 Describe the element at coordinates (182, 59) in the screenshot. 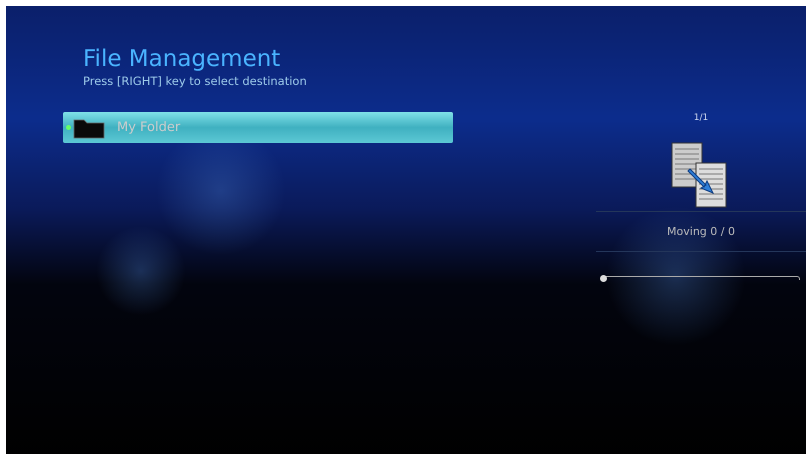

I see `page-title: File Management` at that location.